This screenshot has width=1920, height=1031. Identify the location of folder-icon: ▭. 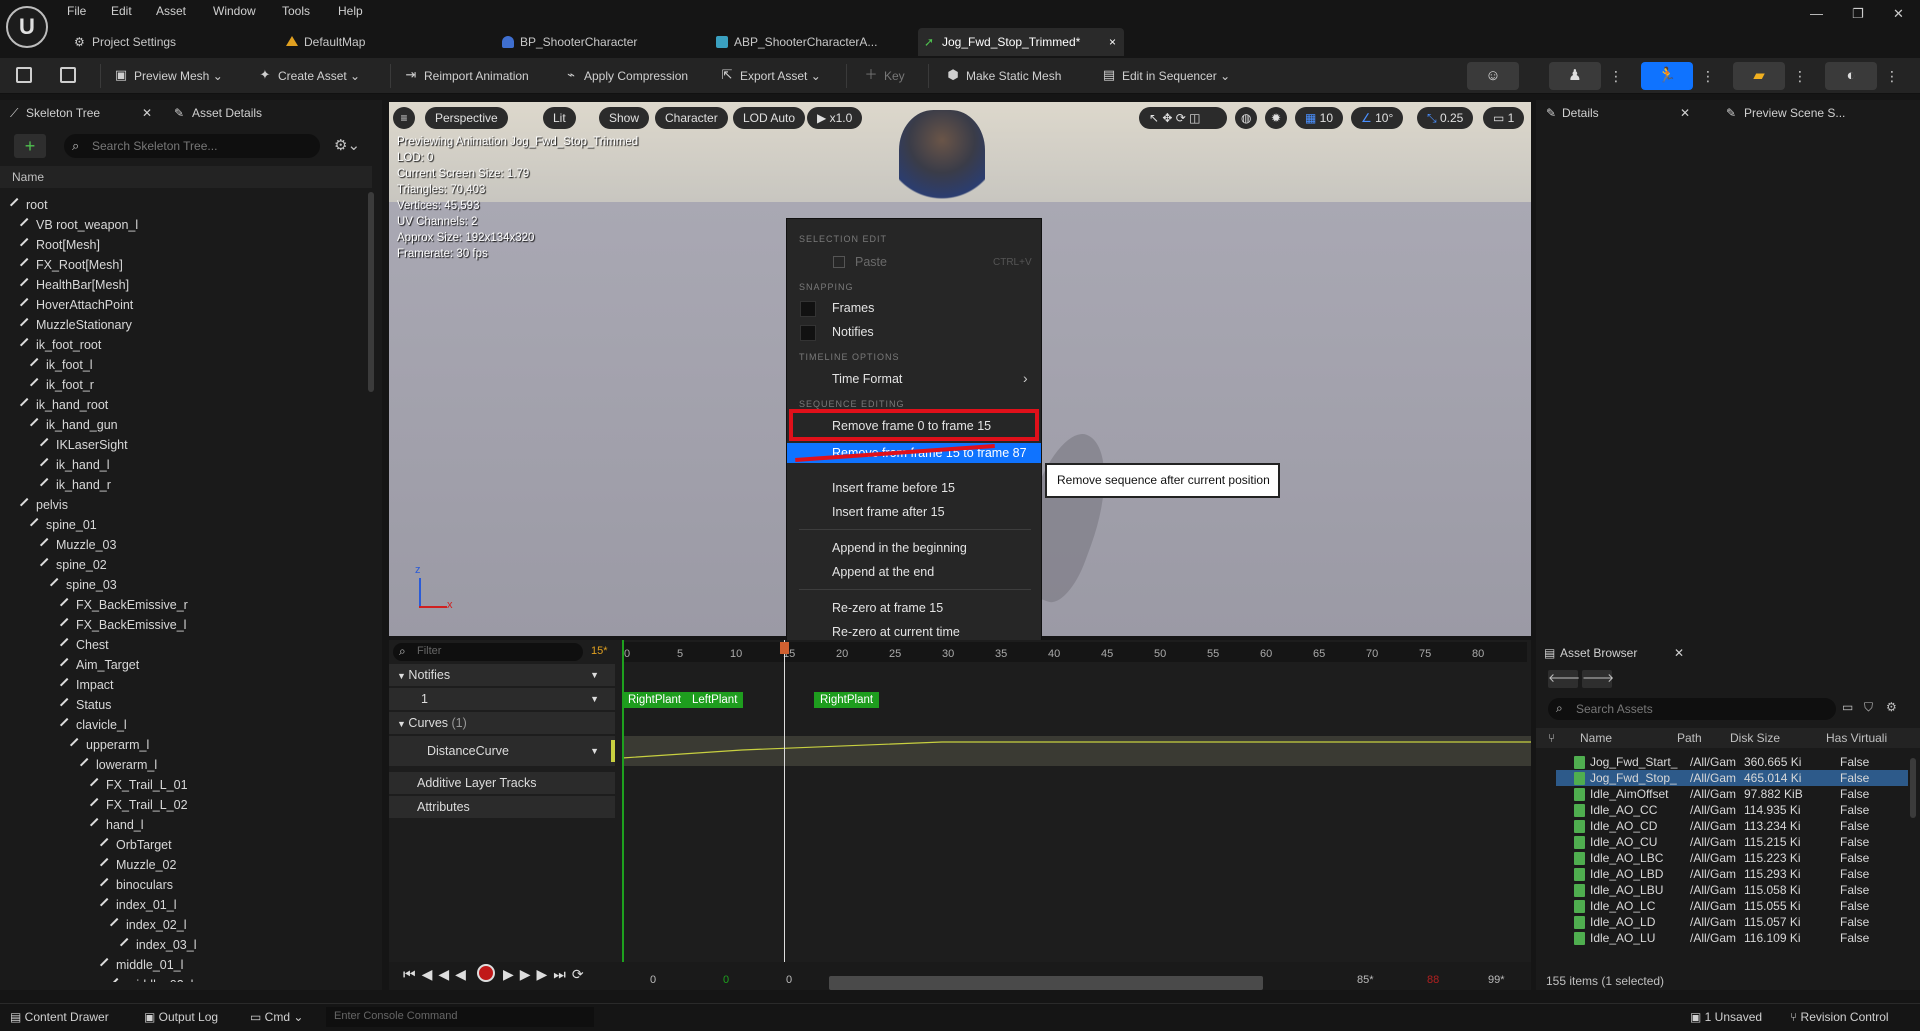
(1847, 707).